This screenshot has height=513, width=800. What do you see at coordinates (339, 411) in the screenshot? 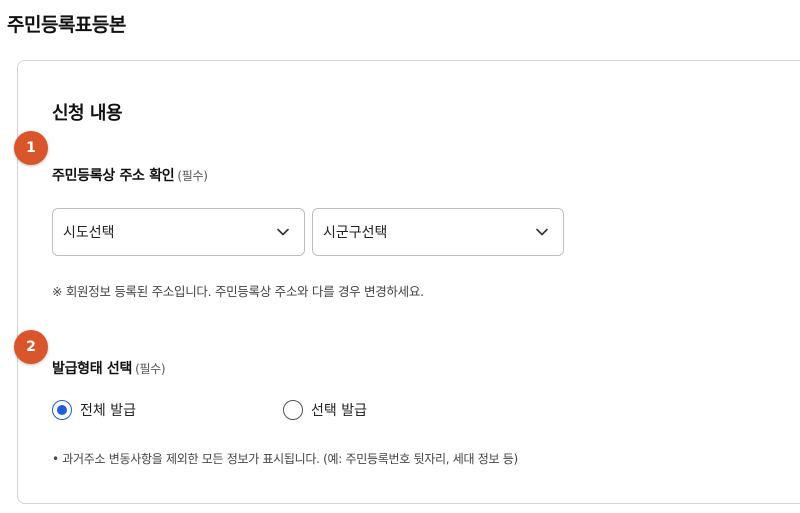
I see `radio-select-issue-label: 선택 발급` at bounding box center [339, 411].